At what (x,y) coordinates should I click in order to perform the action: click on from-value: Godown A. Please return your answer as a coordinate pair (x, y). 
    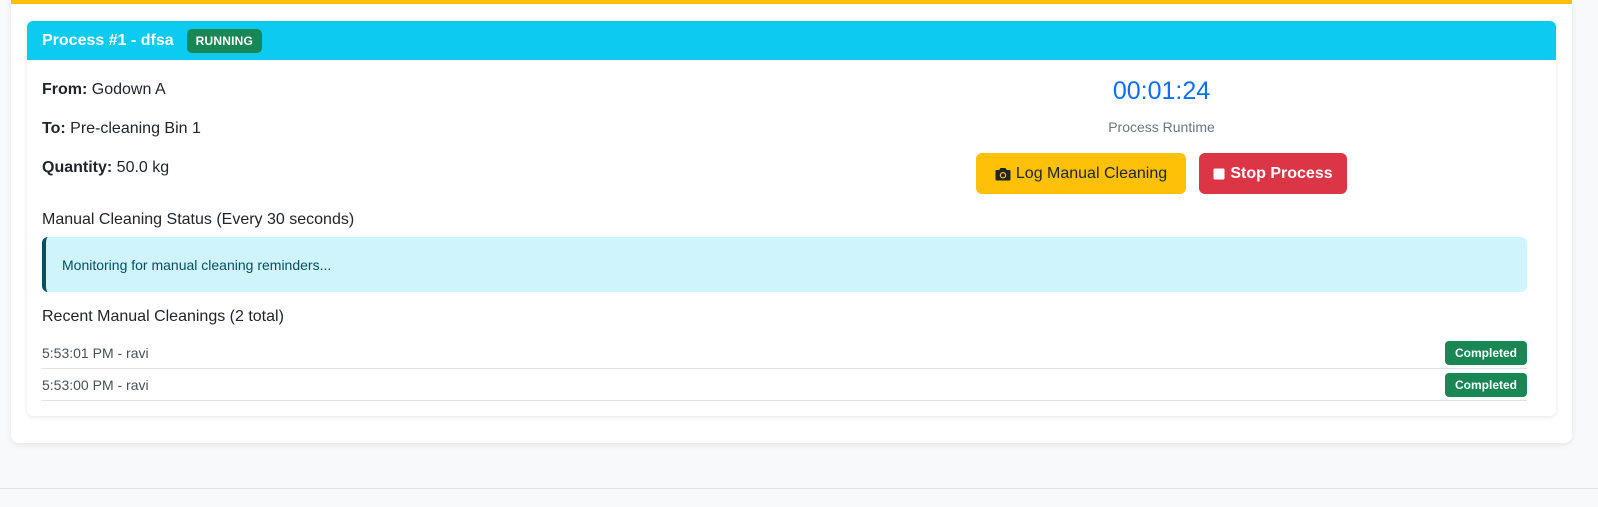
    Looking at the image, I should click on (128, 89).